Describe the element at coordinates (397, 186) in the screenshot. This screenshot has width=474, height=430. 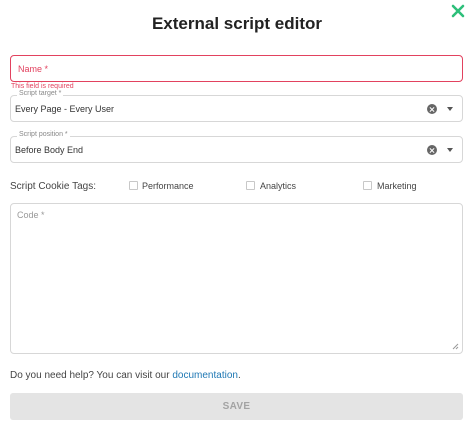
I see `marketing-checkbox-label: Marketing` at that location.